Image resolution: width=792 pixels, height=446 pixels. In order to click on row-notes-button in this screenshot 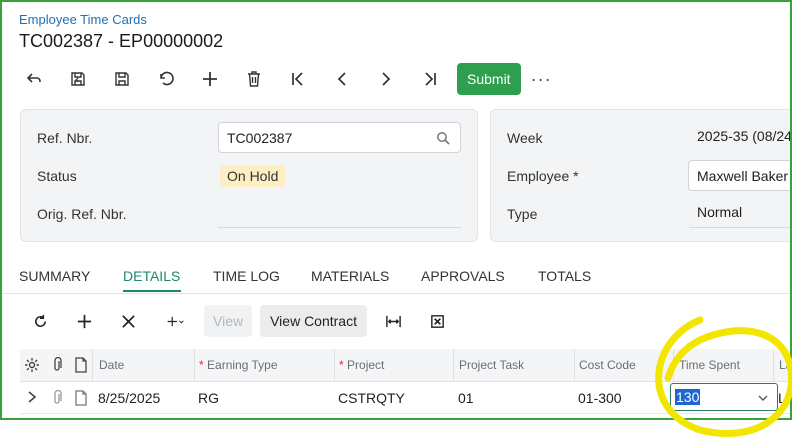, I will do `click(81, 400)`.